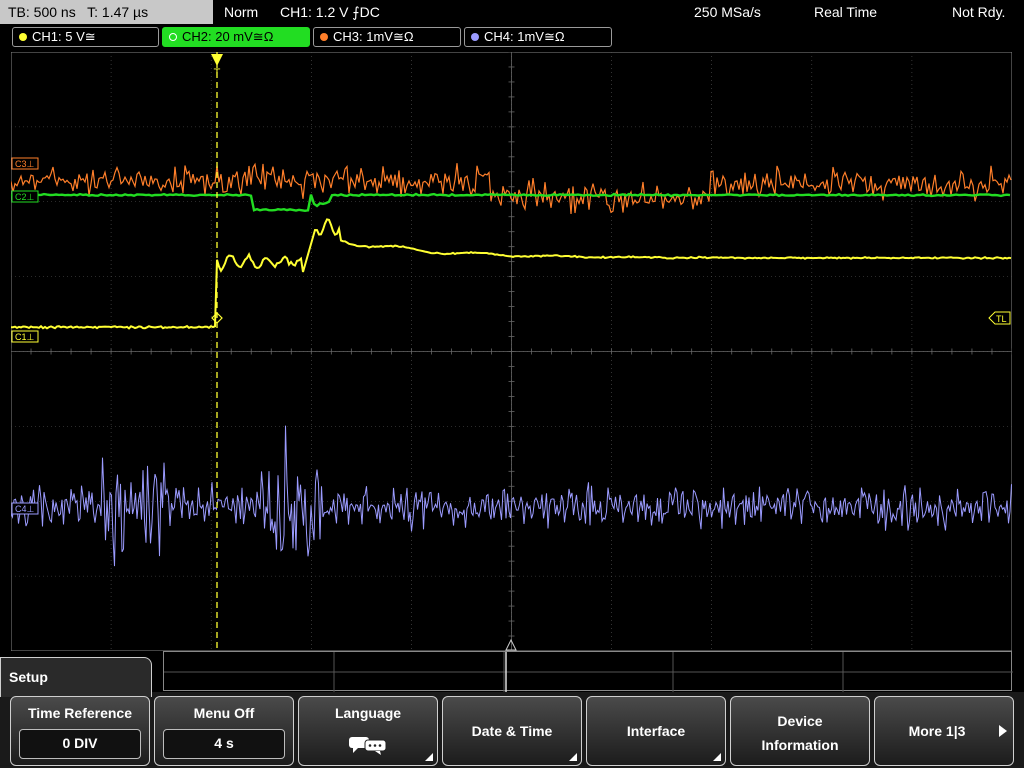  What do you see at coordinates (937, 731) in the screenshot?
I see `more-label: More 1|3` at bounding box center [937, 731].